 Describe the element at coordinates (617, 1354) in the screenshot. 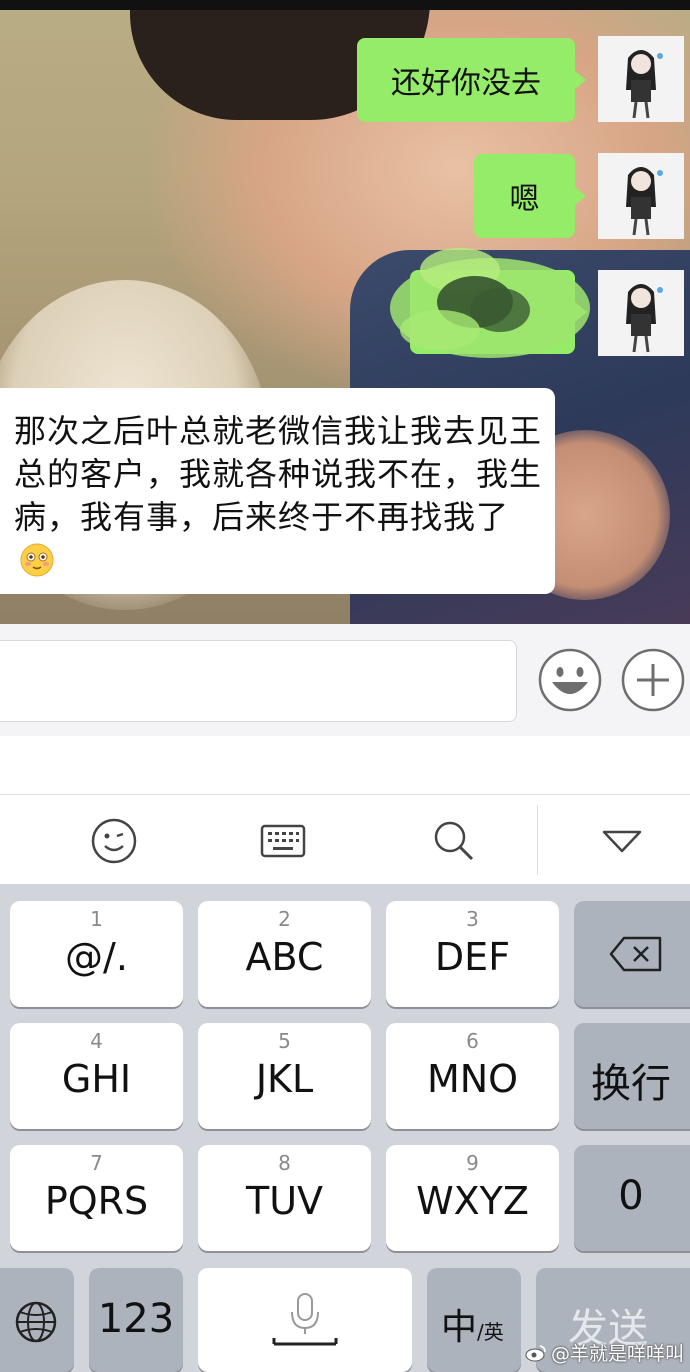

I see `watermark-text: @羊就是咩咩叫` at that location.